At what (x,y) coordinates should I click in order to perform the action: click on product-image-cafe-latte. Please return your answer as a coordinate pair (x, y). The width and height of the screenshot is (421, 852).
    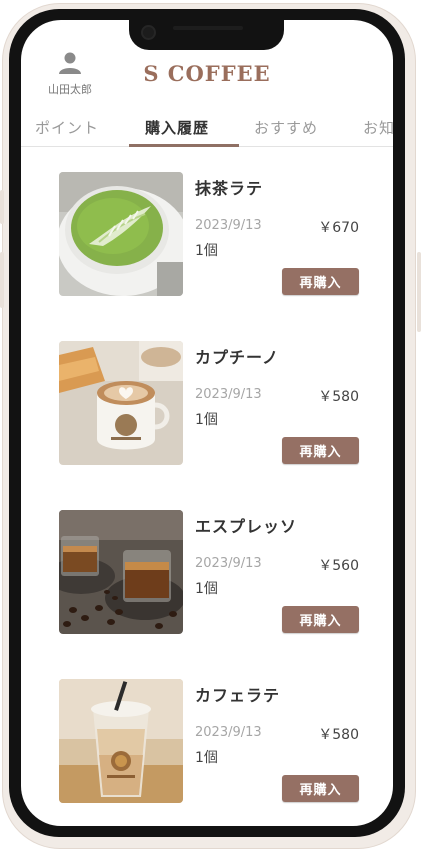
    Looking at the image, I should click on (121, 741).